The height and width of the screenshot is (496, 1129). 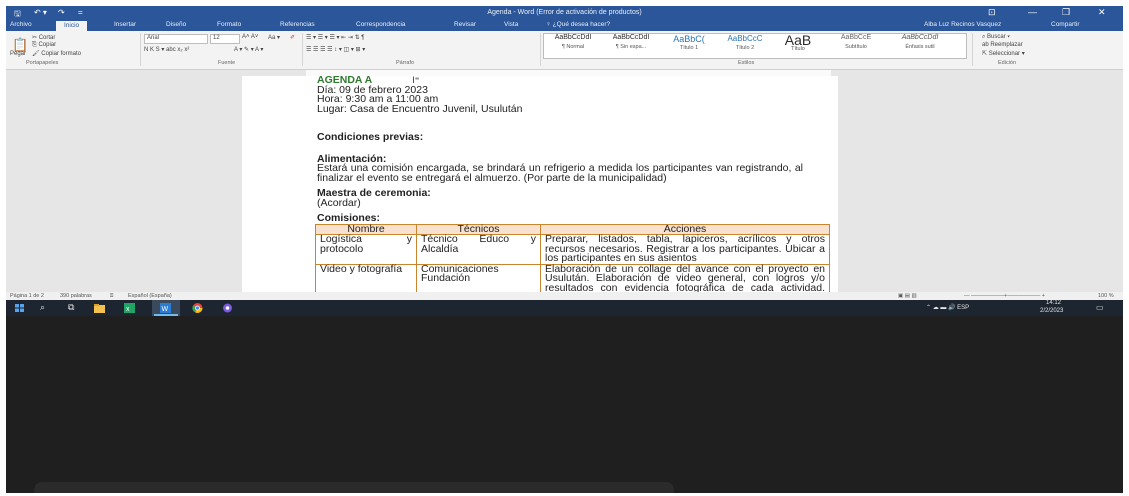 What do you see at coordinates (111, 296) in the screenshot?
I see `proofing-icon: ⌸` at bounding box center [111, 296].